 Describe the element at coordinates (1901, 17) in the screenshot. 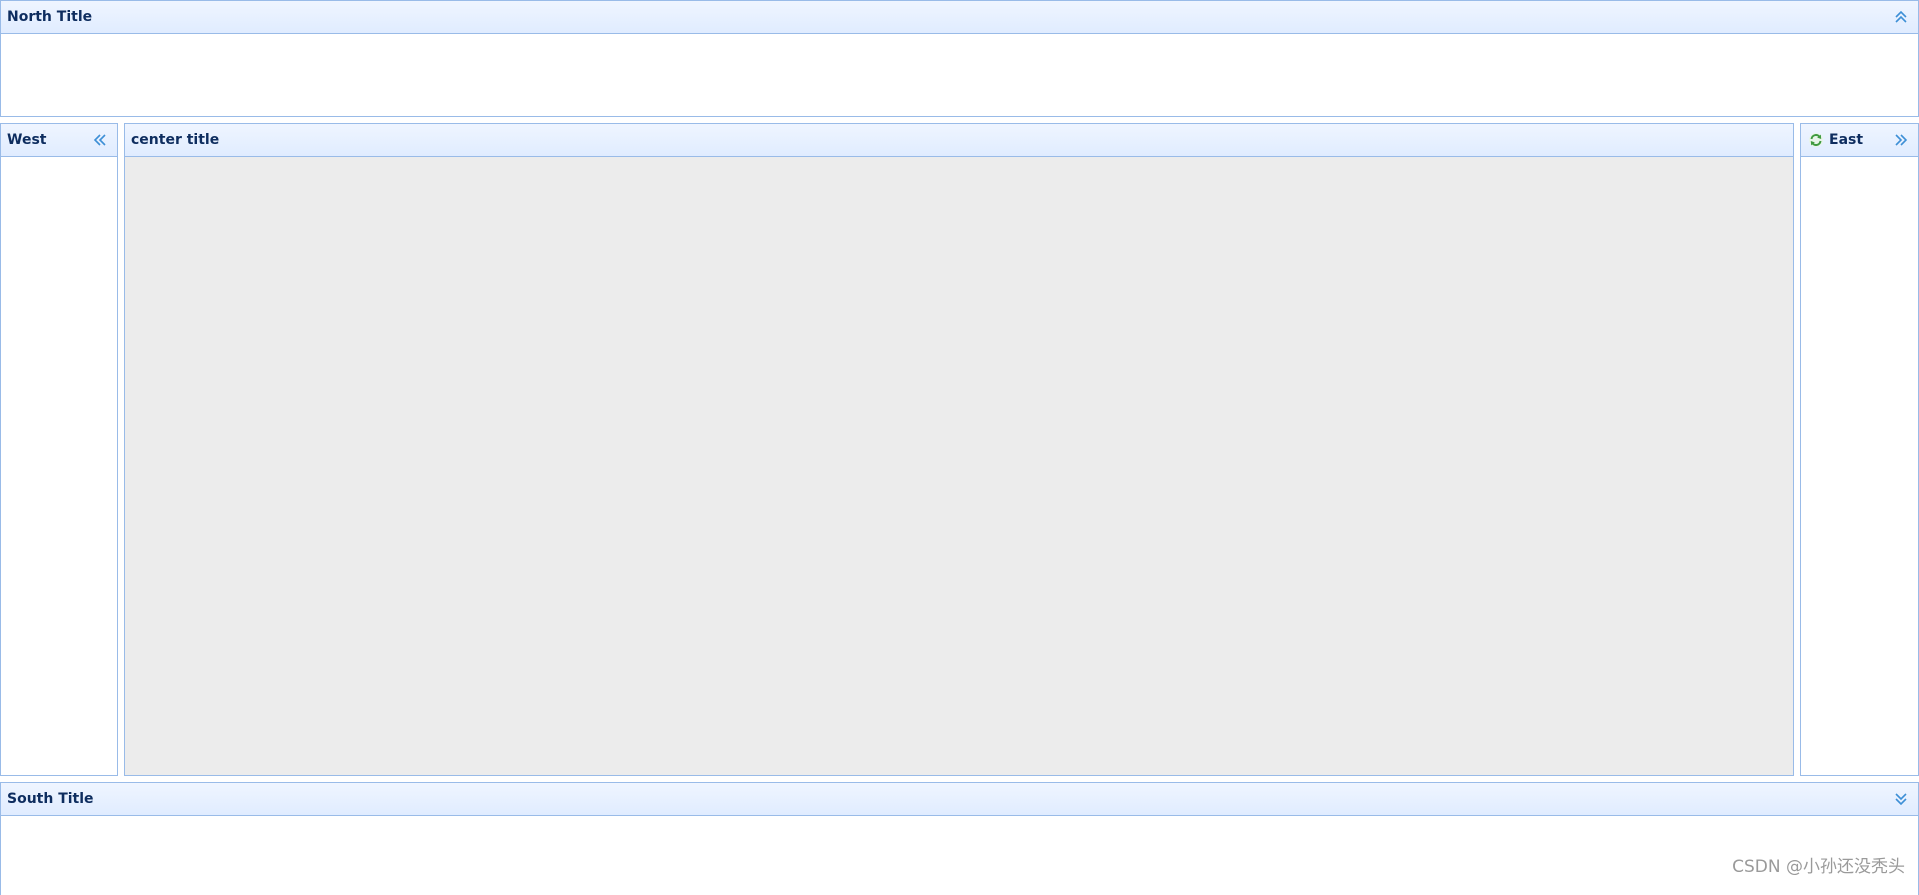

I see `collapse-up-icon` at that location.